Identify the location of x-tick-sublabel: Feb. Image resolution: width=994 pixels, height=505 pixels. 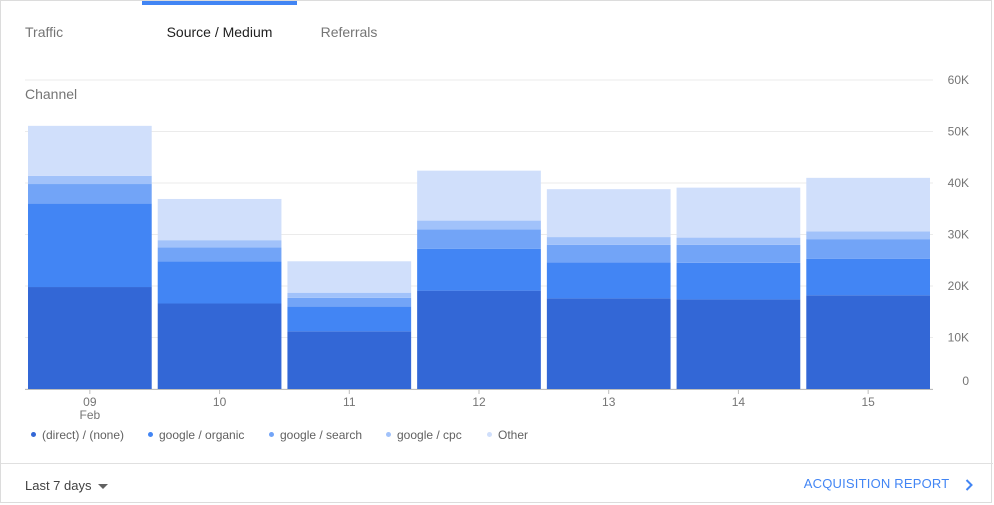
(90, 415).